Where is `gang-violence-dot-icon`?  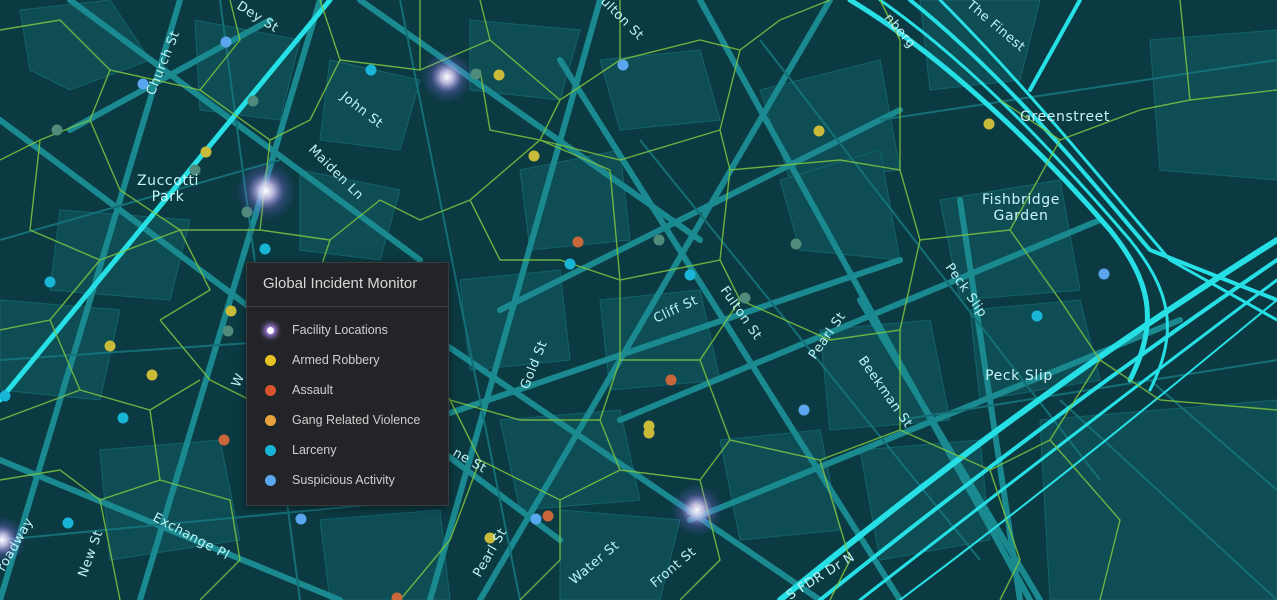 gang-violence-dot-icon is located at coordinates (270, 420).